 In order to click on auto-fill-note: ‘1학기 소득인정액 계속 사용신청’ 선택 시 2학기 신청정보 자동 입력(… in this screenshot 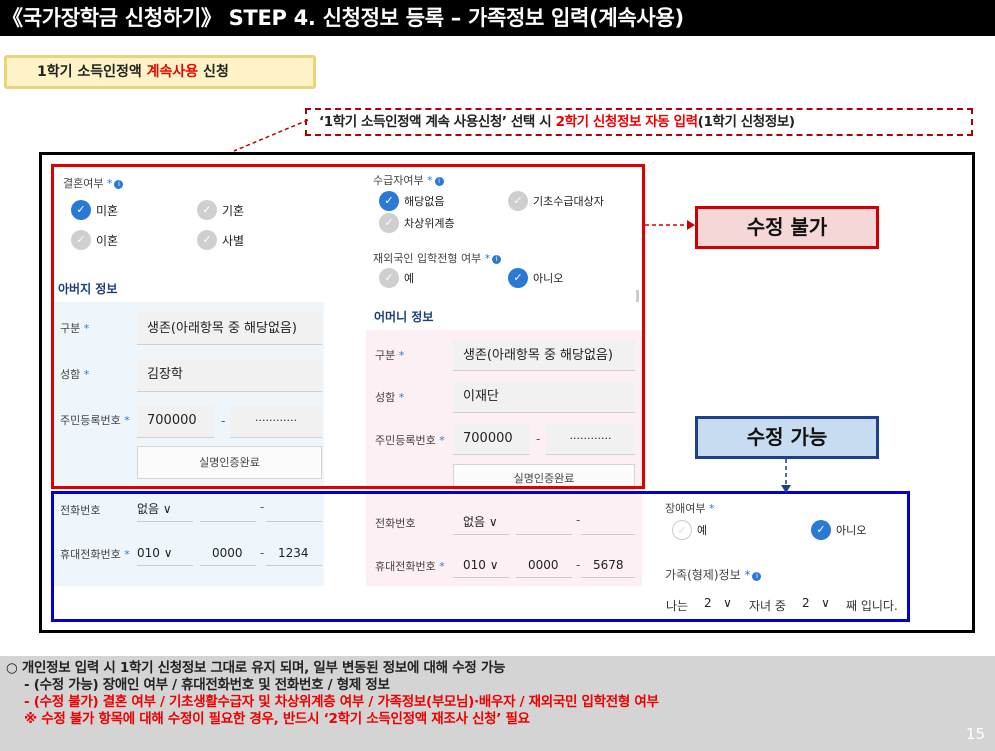, I will do `click(639, 122)`.